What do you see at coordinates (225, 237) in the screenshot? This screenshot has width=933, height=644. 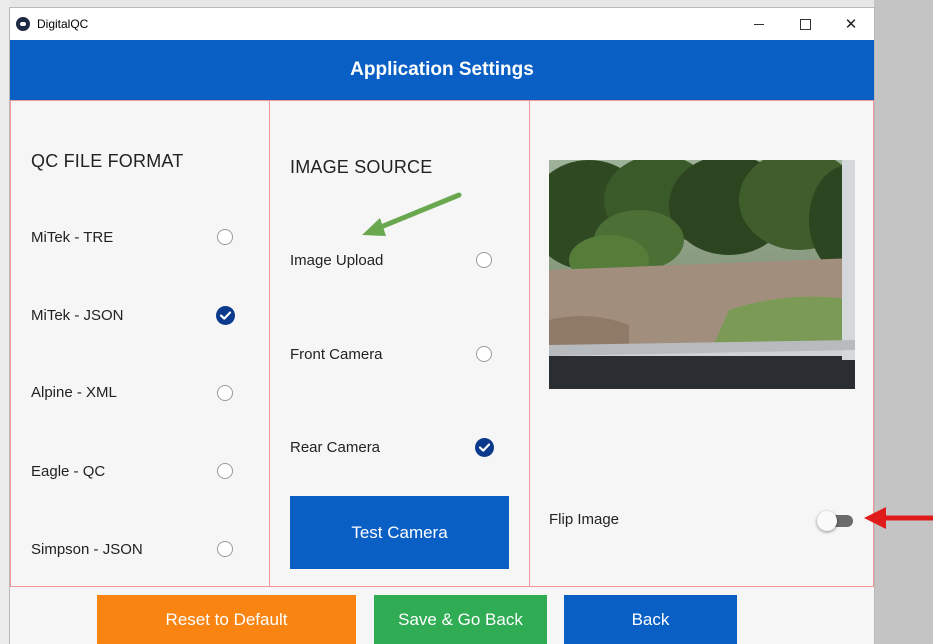 I see `radio-mitek-tre` at bounding box center [225, 237].